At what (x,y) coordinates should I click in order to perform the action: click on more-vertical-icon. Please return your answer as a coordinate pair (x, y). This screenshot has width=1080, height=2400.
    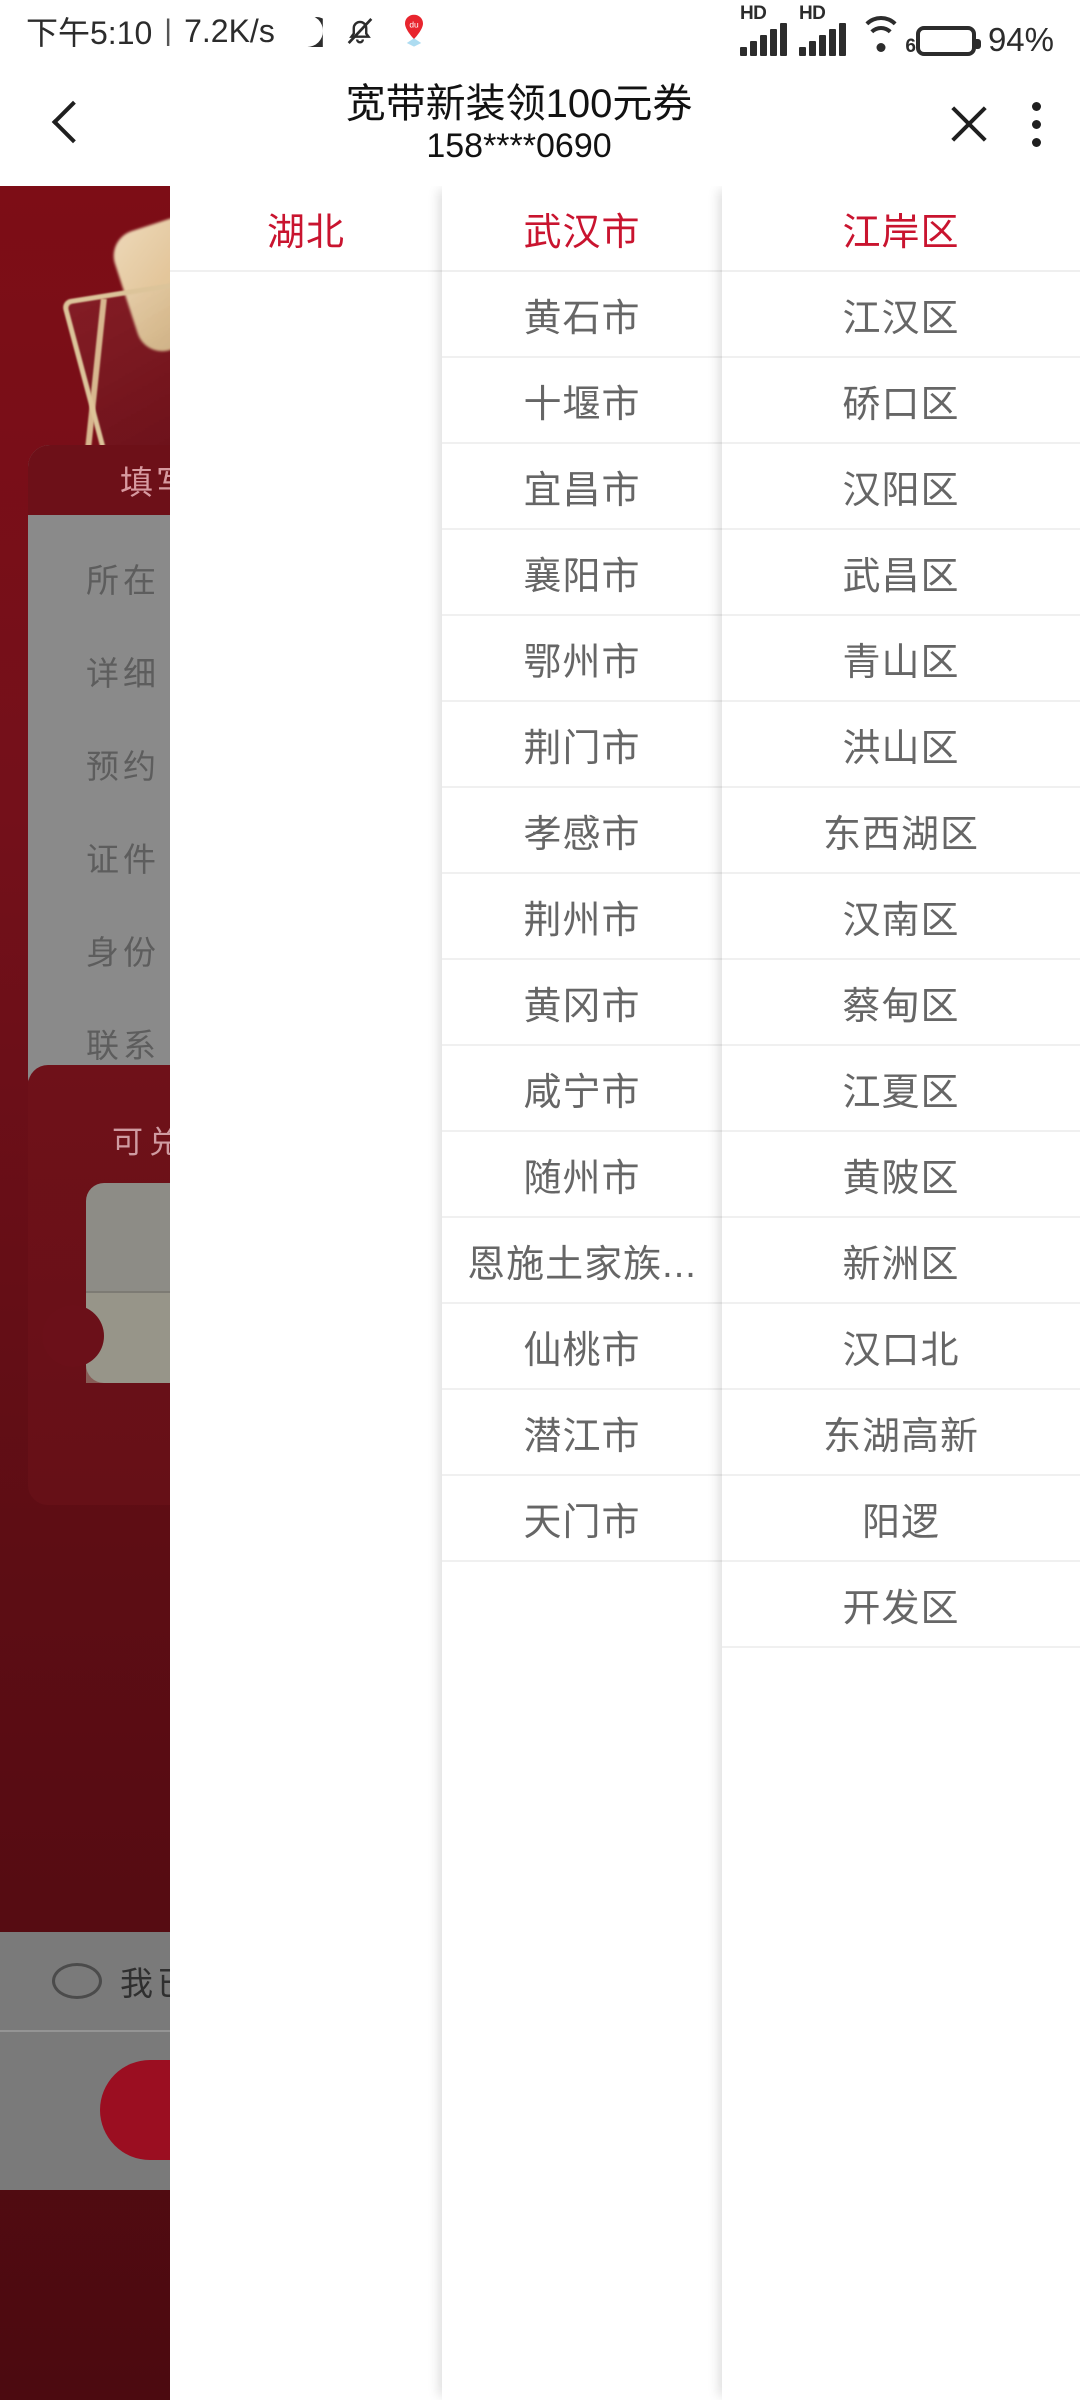
    Looking at the image, I should click on (1039, 124).